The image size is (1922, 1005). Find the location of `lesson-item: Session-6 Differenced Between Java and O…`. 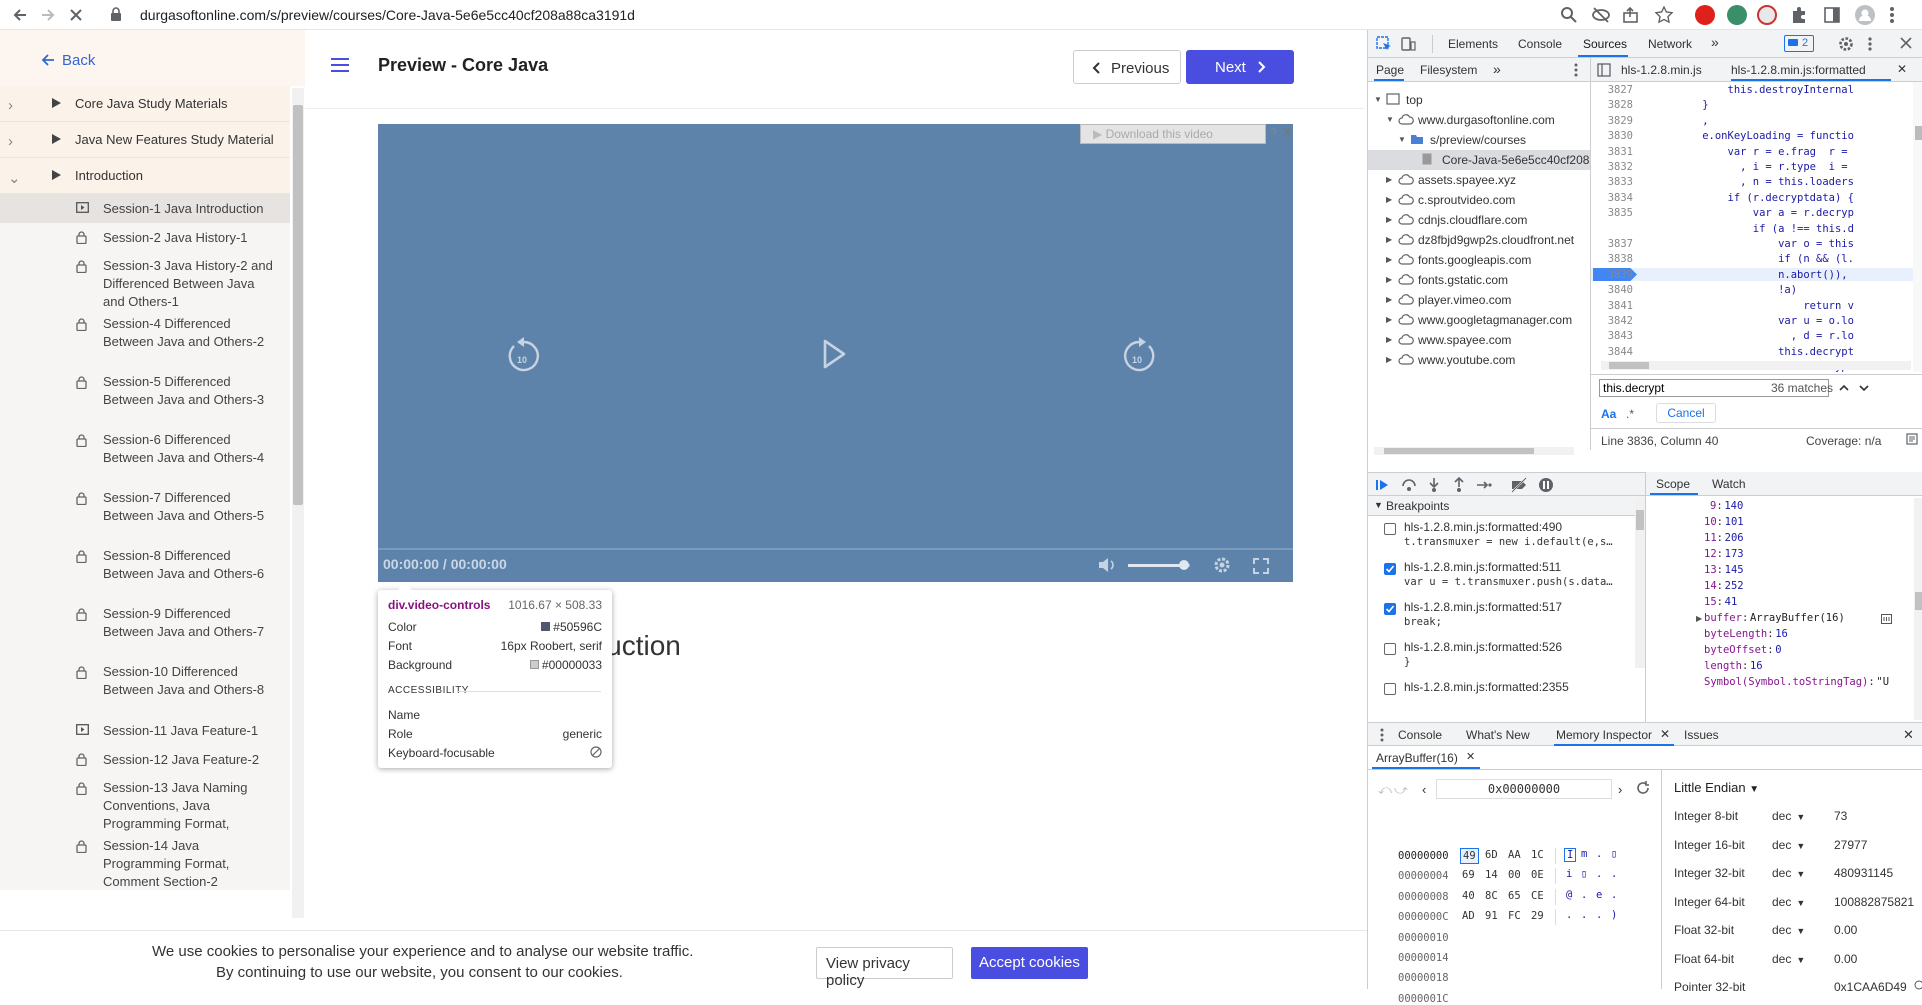

lesson-item: Session-6 Differenced Between Java and O… is located at coordinates (145, 455).